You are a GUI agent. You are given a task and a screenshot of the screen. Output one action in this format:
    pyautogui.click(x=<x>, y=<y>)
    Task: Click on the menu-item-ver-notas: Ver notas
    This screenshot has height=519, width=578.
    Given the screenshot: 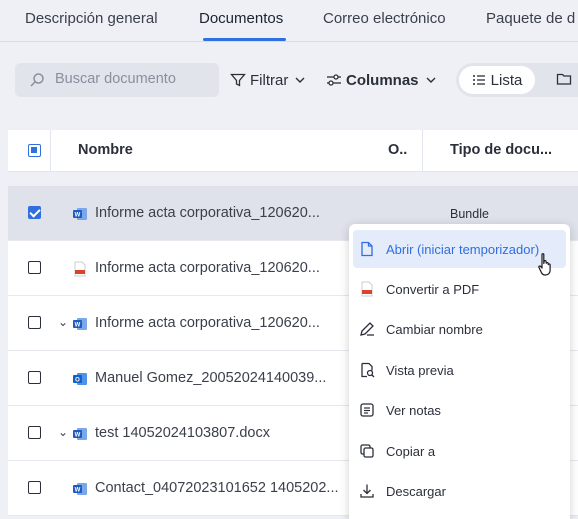 What is the action you would take?
    pyautogui.click(x=459, y=410)
    